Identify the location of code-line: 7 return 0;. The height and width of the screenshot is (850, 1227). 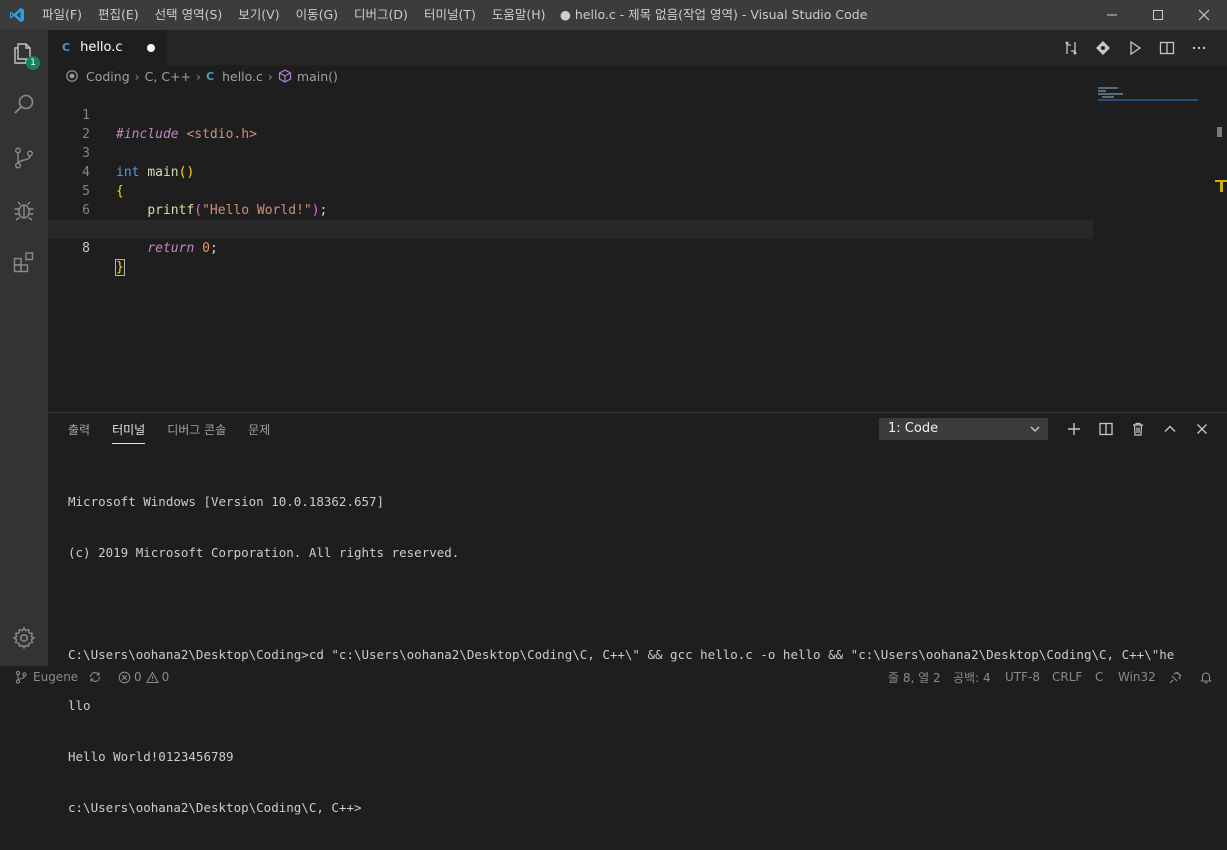
(570, 228).